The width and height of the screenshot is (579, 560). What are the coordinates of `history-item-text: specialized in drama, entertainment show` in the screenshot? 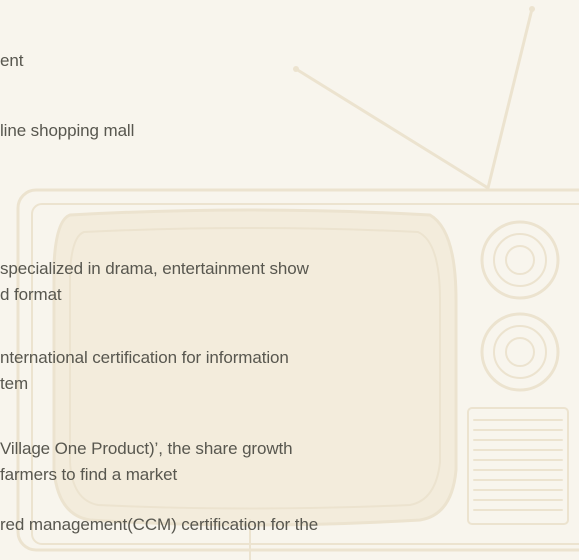 It's located at (154, 268).